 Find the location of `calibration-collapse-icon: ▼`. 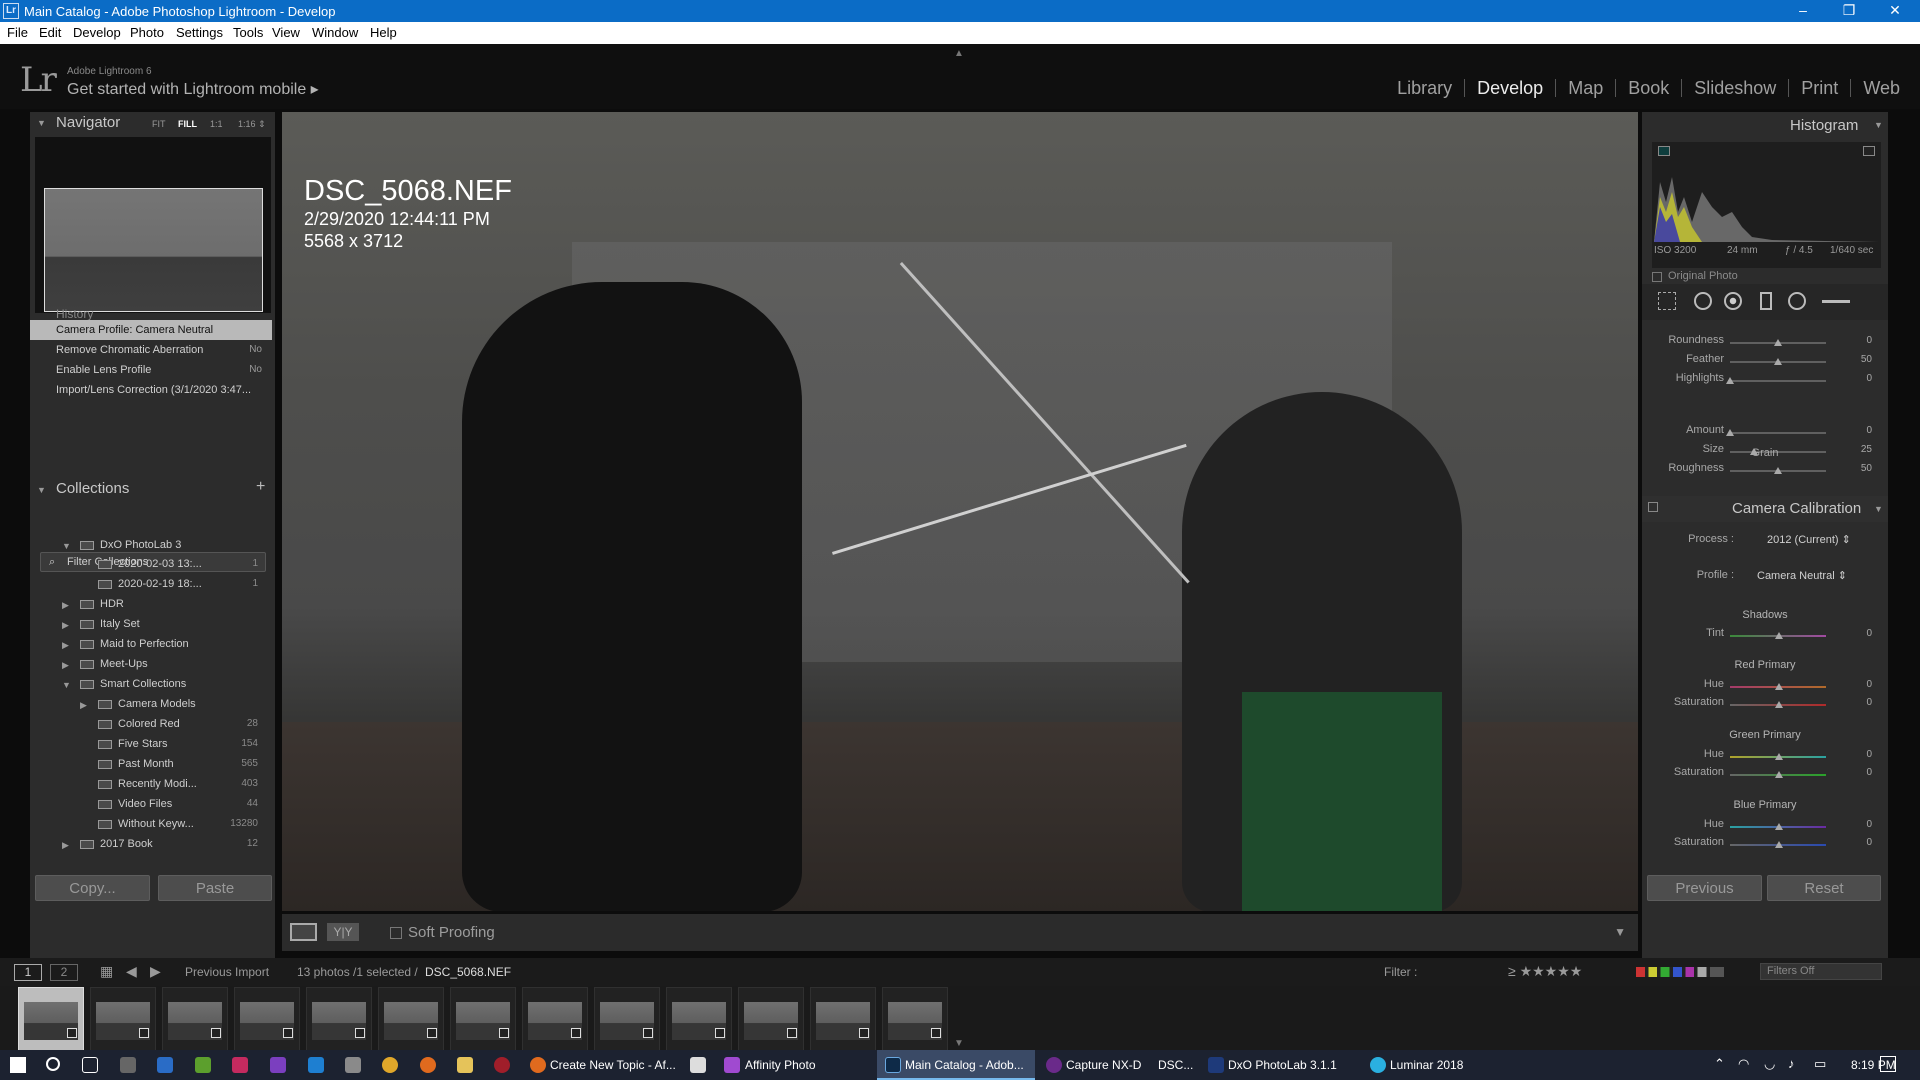

calibration-collapse-icon: ▼ is located at coordinates (1878, 509).